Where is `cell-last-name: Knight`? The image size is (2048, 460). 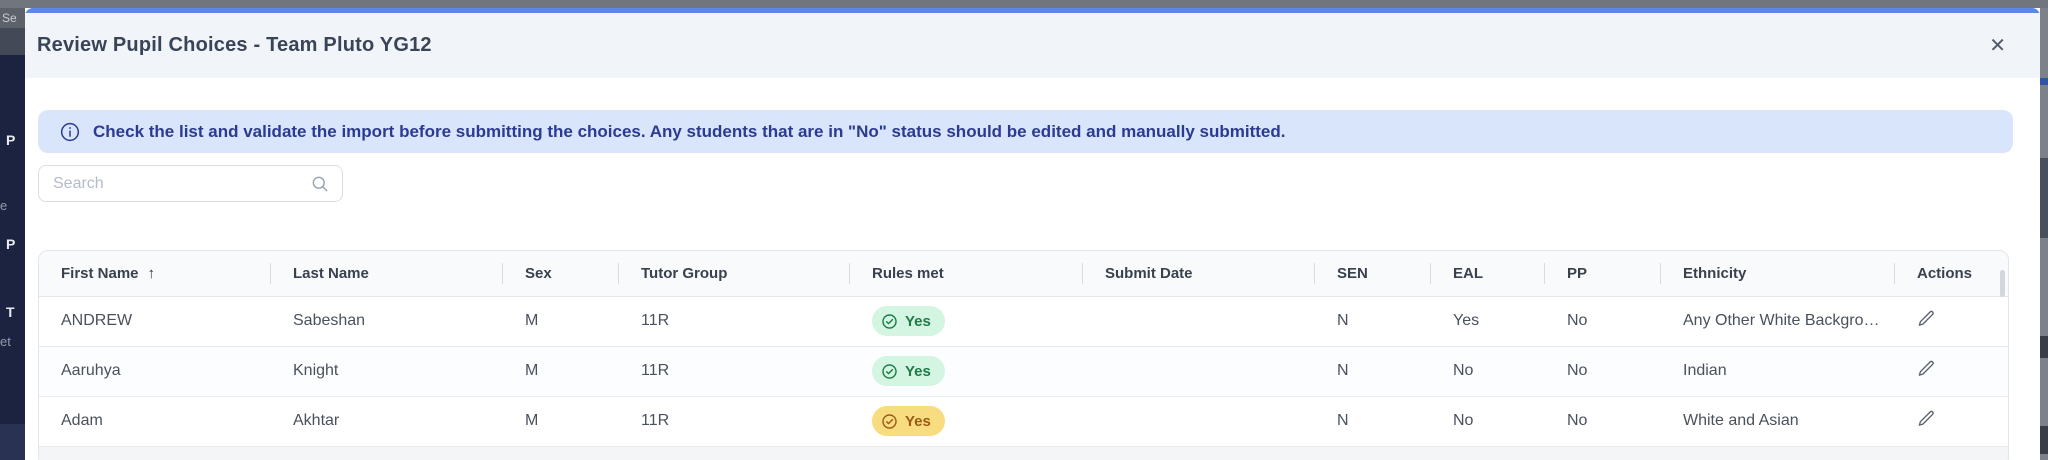
cell-last-name: Knight is located at coordinates (387, 370).